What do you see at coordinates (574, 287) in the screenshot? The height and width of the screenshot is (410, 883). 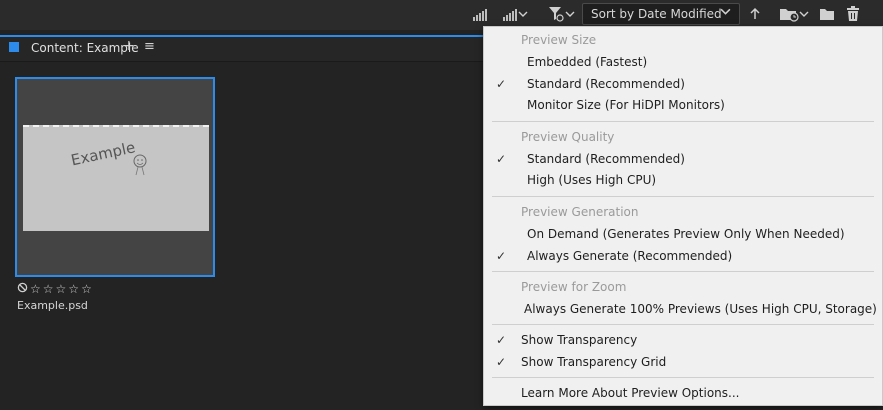 I see `preview-zoom-heading: Preview for Zoom` at bounding box center [574, 287].